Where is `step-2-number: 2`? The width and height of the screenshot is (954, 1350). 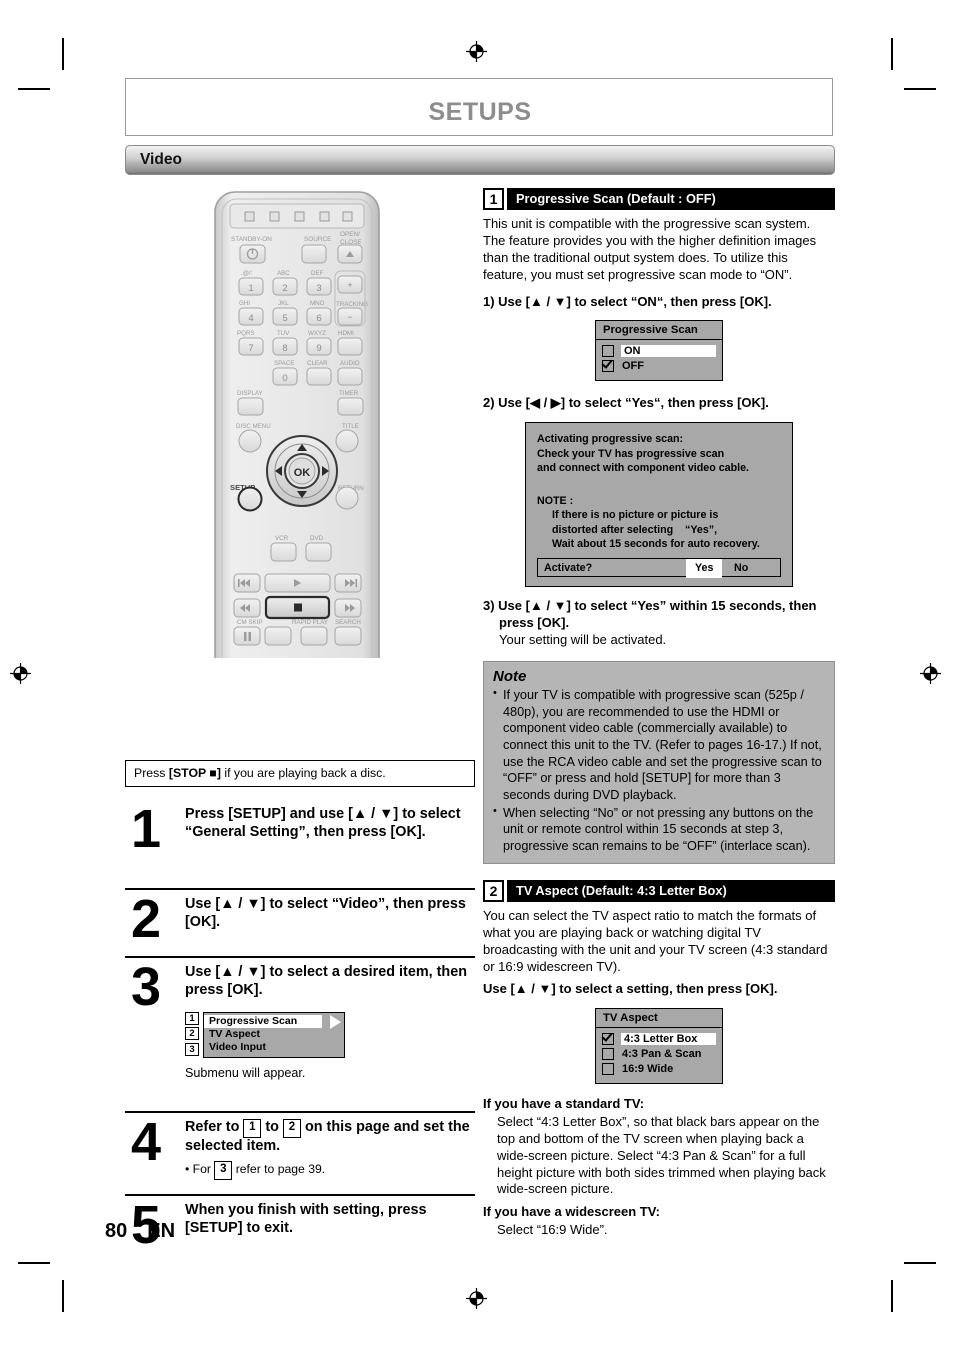 step-2-number: 2 is located at coordinates (146, 919).